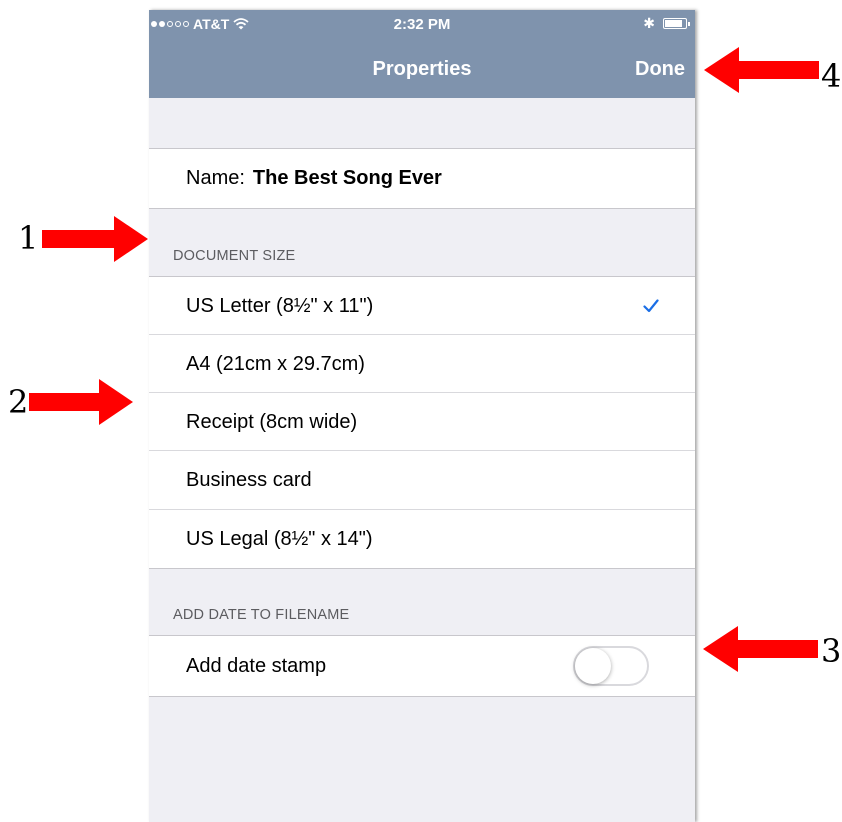 This screenshot has height=822, width=842. I want to click on battery-fill, so click(673, 23).